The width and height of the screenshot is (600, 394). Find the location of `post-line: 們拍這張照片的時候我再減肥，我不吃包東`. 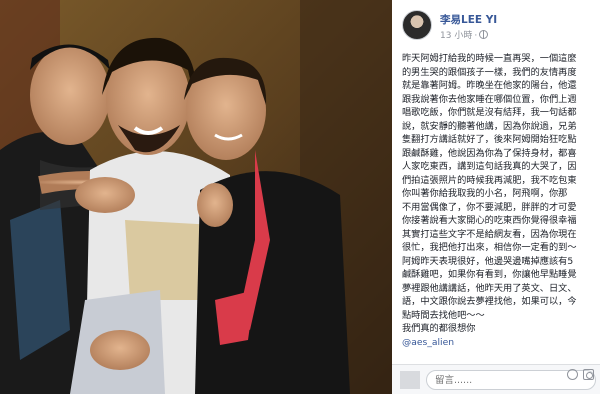

post-line: 們拍這張照片的時候我再減肥，我不吃包東 is located at coordinates (489, 180).